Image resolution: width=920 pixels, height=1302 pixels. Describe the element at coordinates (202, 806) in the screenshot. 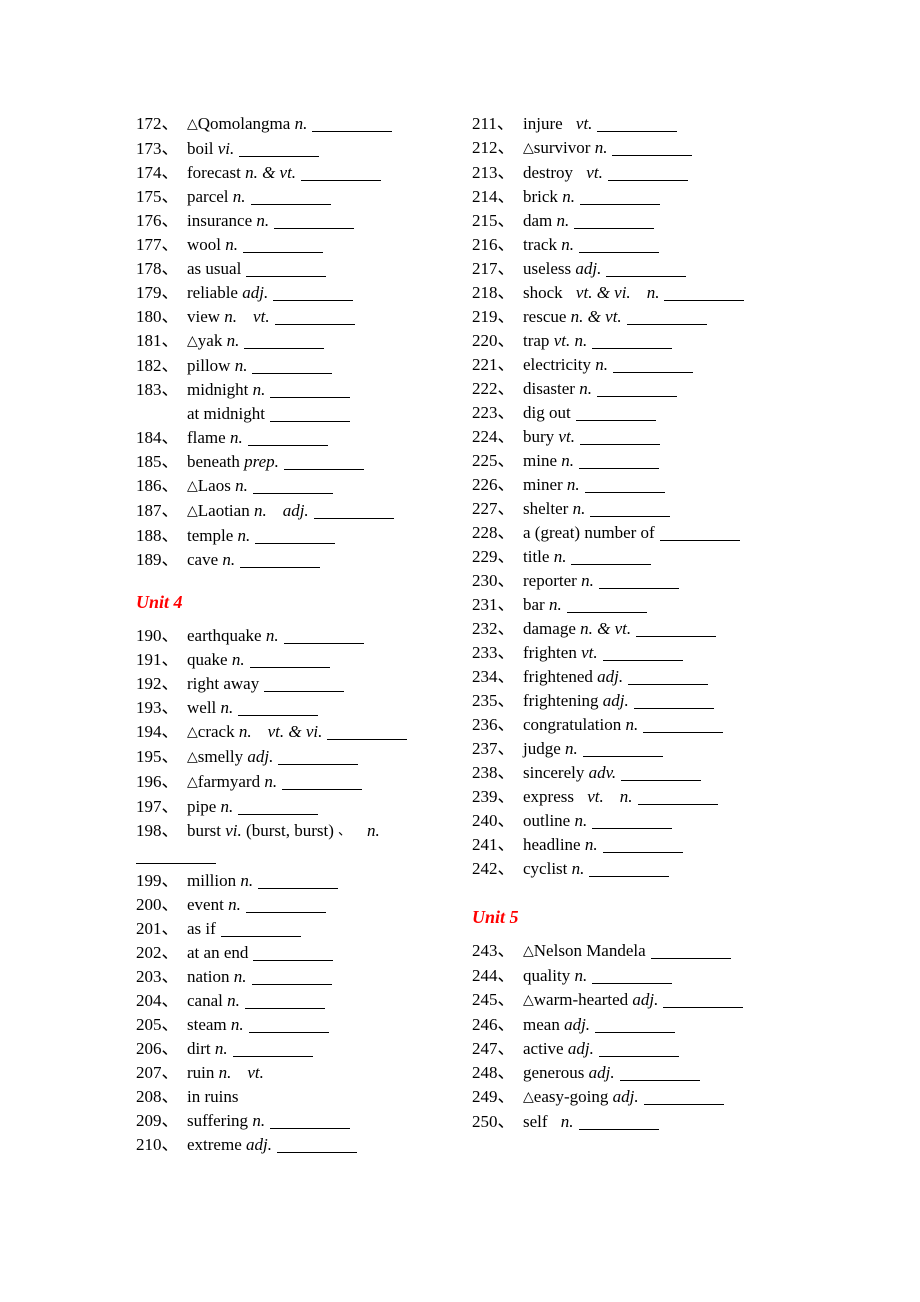

I see `entry-word: pipe` at that location.